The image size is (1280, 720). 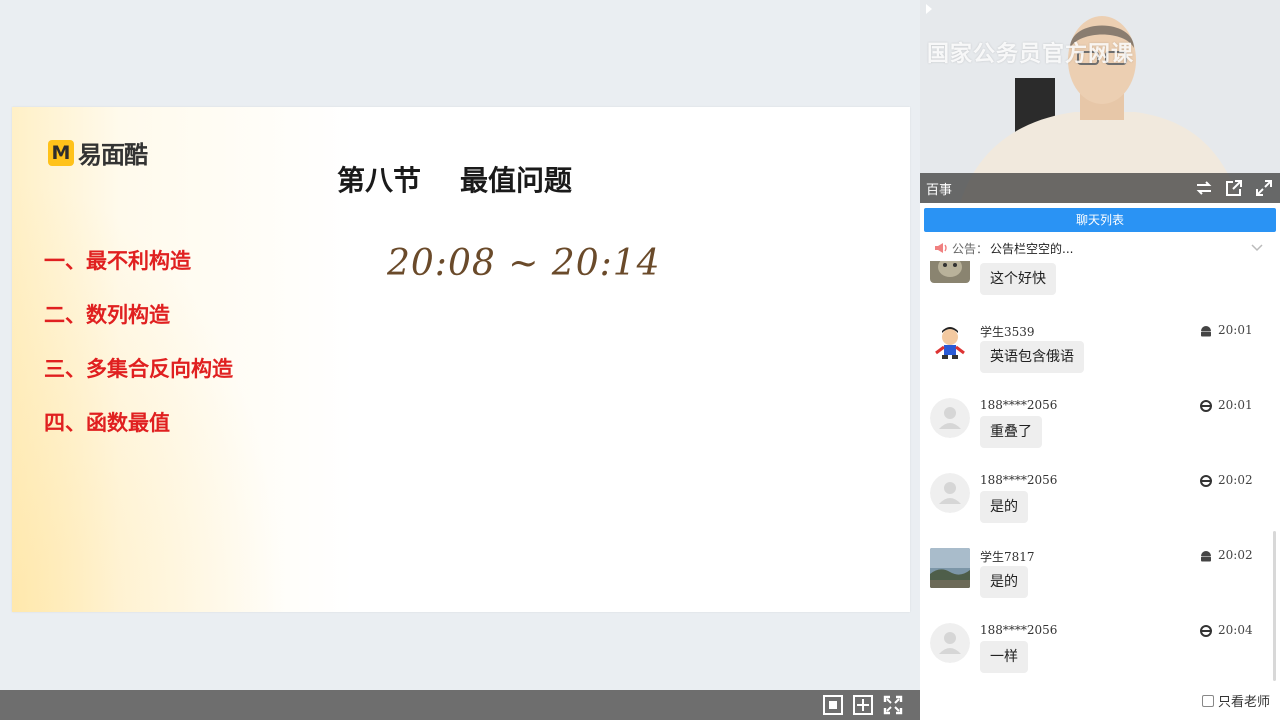 I want to click on list-item: 188****2056 20:04 一样, so click(x=1100, y=657).